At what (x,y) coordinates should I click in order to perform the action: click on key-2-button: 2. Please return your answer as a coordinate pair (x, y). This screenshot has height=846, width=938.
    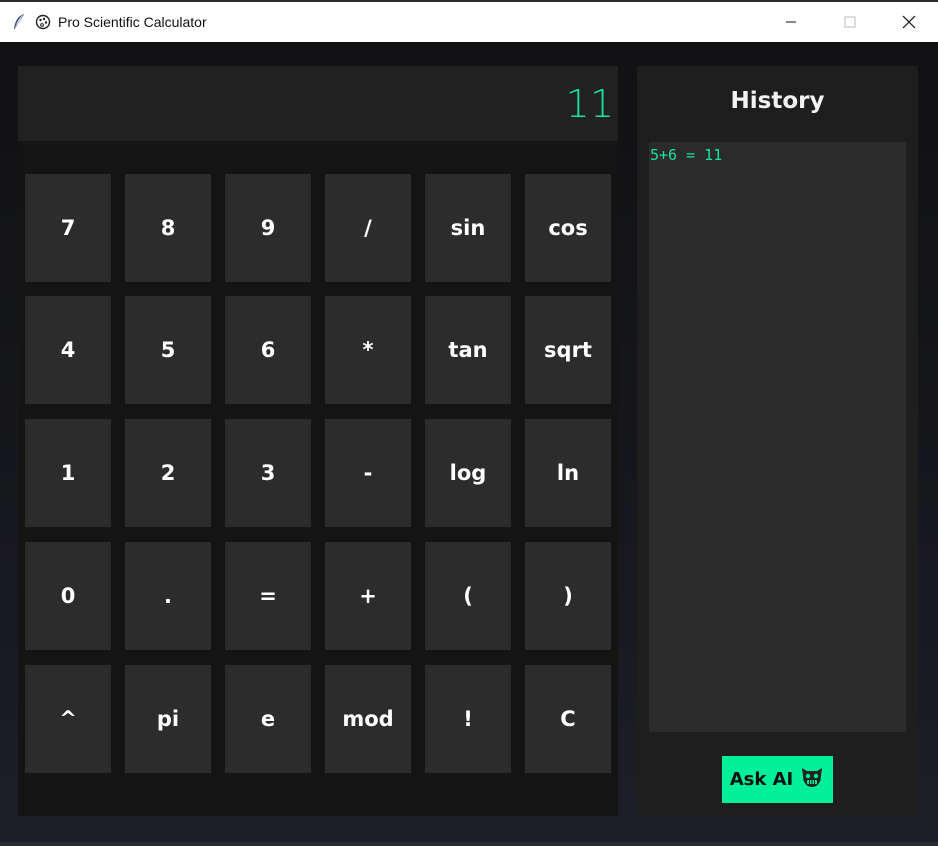
    Looking at the image, I should click on (168, 473).